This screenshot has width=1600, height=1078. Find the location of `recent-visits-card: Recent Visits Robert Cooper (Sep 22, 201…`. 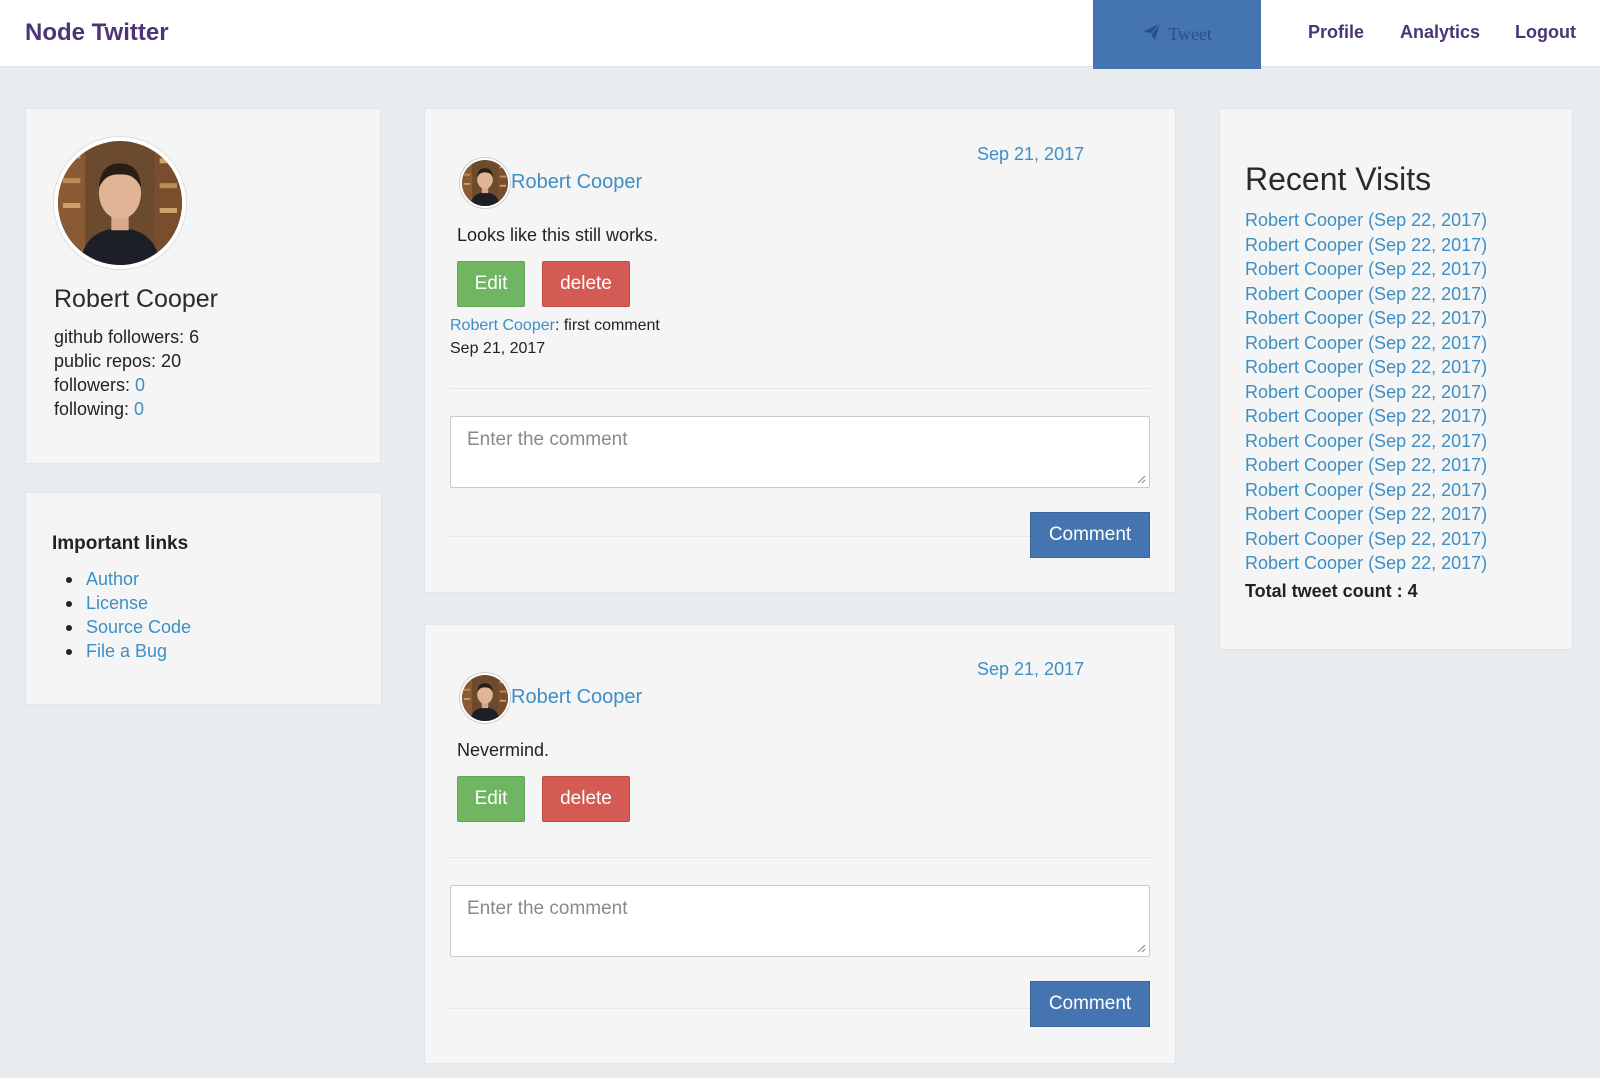

recent-visits-card: Recent Visits Robert Cooper (Sep 22, 201… is located at coordinates (1396, 379).